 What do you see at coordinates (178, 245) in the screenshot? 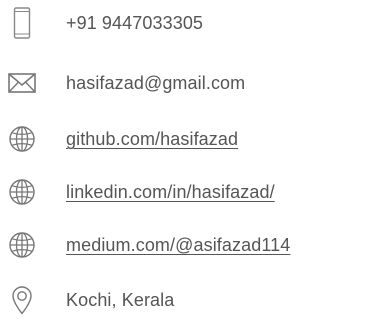
I see `medium-link: medium.com/@asifazad114` at bounding box center [178, 245].